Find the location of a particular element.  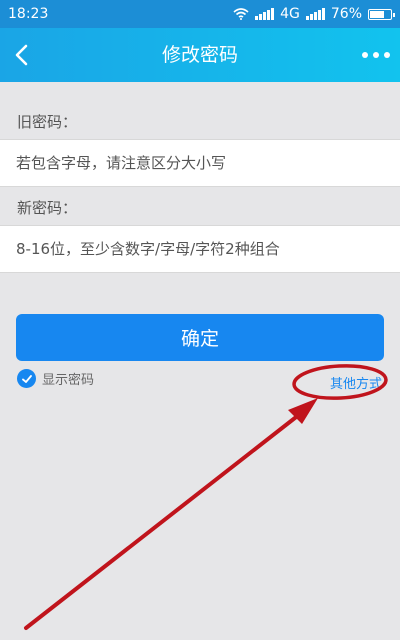

show-password-toggle: 显示密码 is located at coordinates (55, 378).